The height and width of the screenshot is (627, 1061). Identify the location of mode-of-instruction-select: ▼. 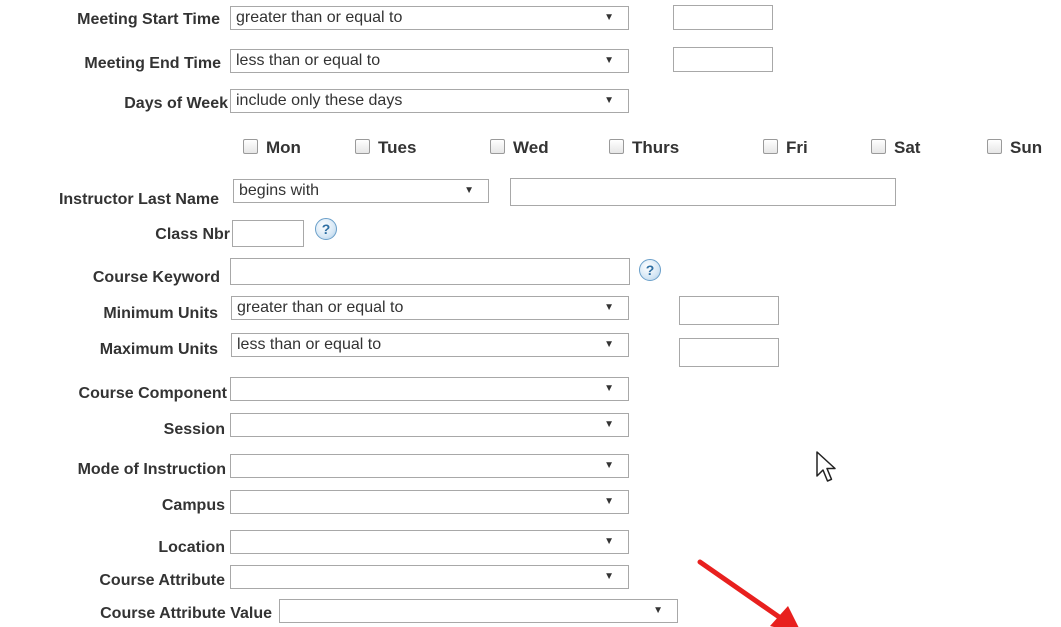
(429, 466).